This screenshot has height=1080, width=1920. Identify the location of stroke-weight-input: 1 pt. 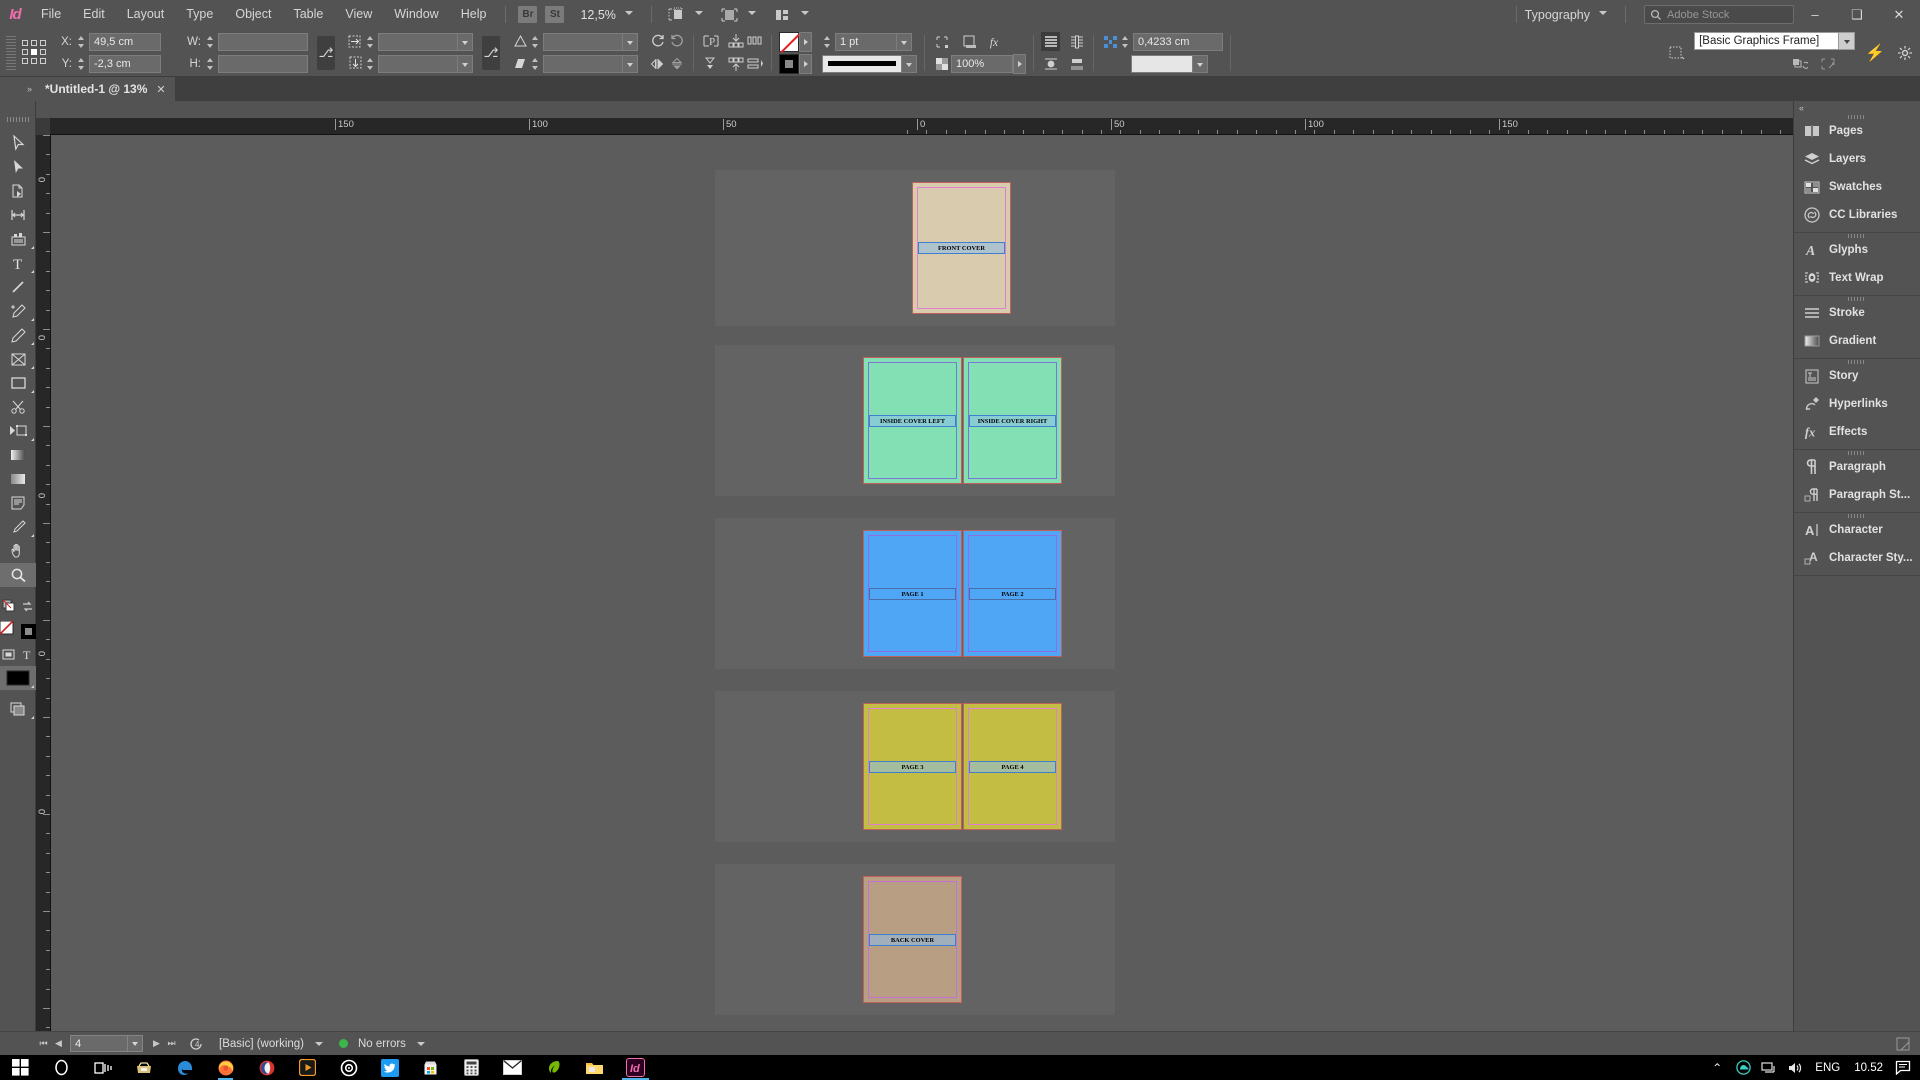
(866, 41).